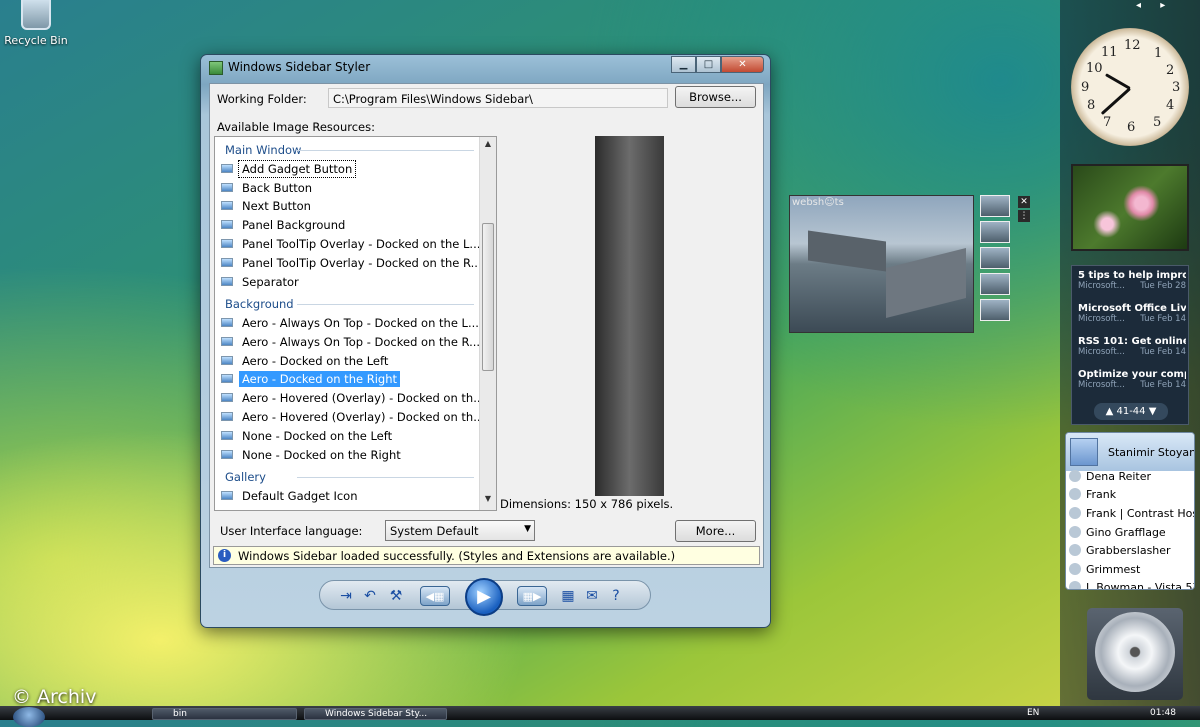  I want to click on list-item: Back Button, so click(268, 187).